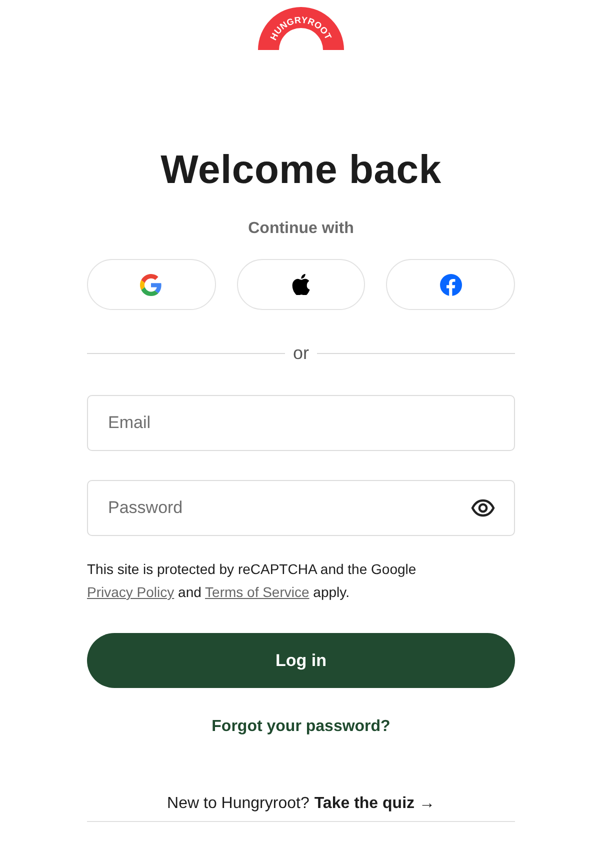 The height and width of the screenshot is (855, 602). Describe the element at coordinates (301, 353) in the screenshot. I see `divider-label: or` at that location.